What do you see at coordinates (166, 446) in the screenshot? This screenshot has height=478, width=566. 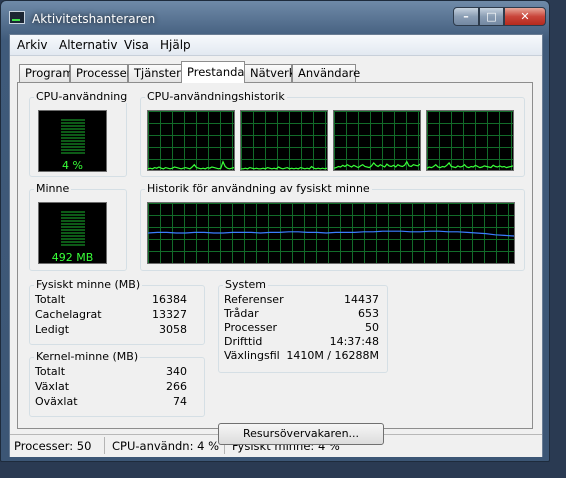 I see `status-cpu: CPU-användn: 4 %` at bounding box center [166, 446].